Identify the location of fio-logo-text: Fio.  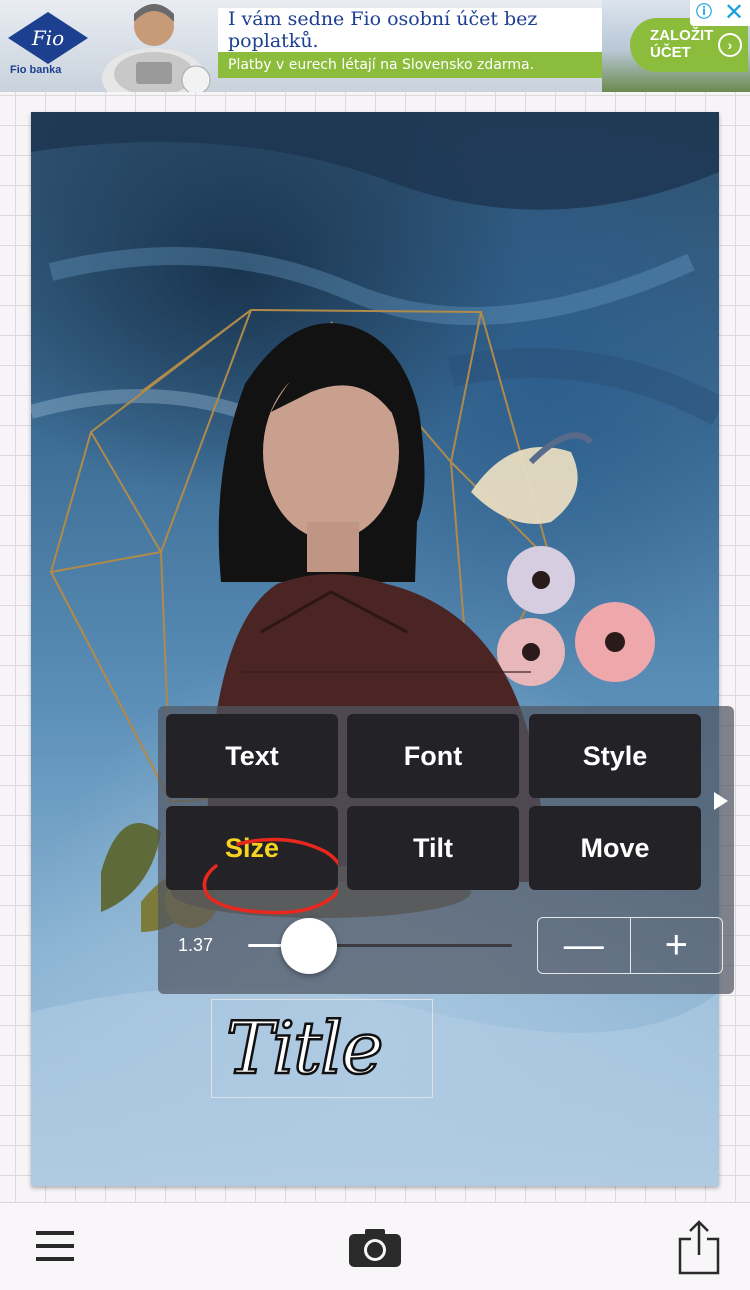
(47, 38).